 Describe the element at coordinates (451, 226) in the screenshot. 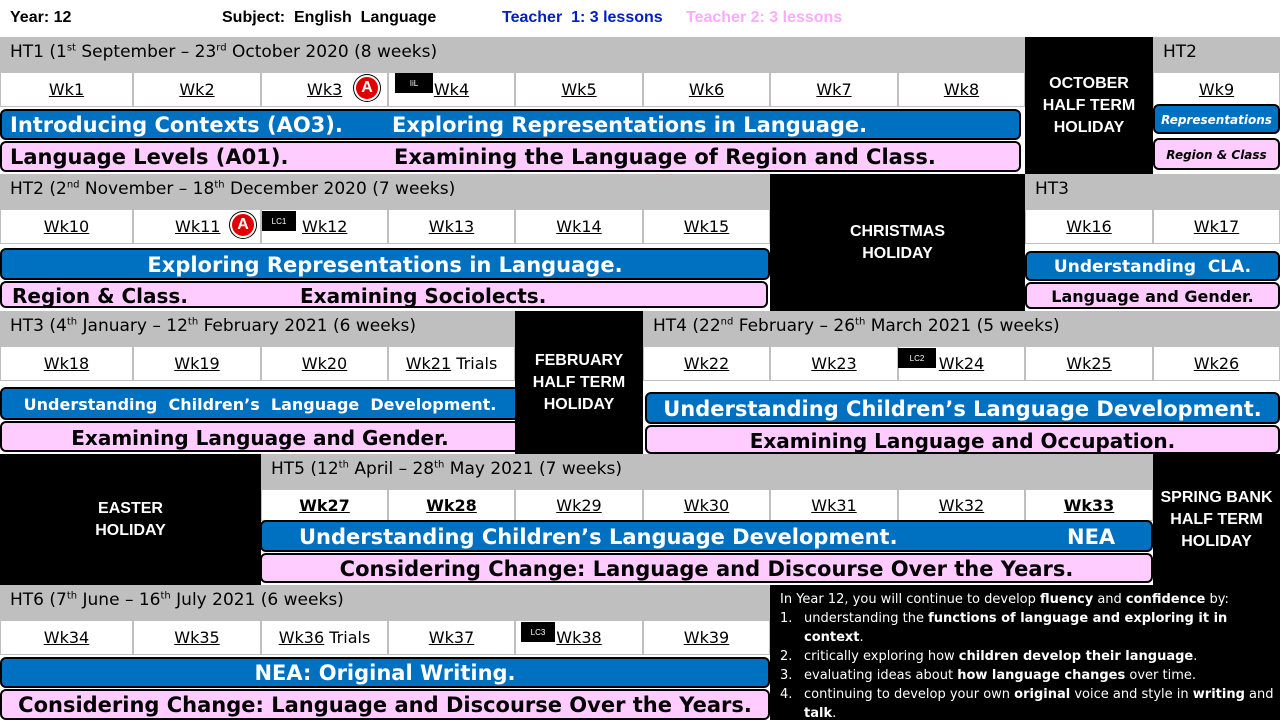

I see `week-cell: Wk13` at that location.